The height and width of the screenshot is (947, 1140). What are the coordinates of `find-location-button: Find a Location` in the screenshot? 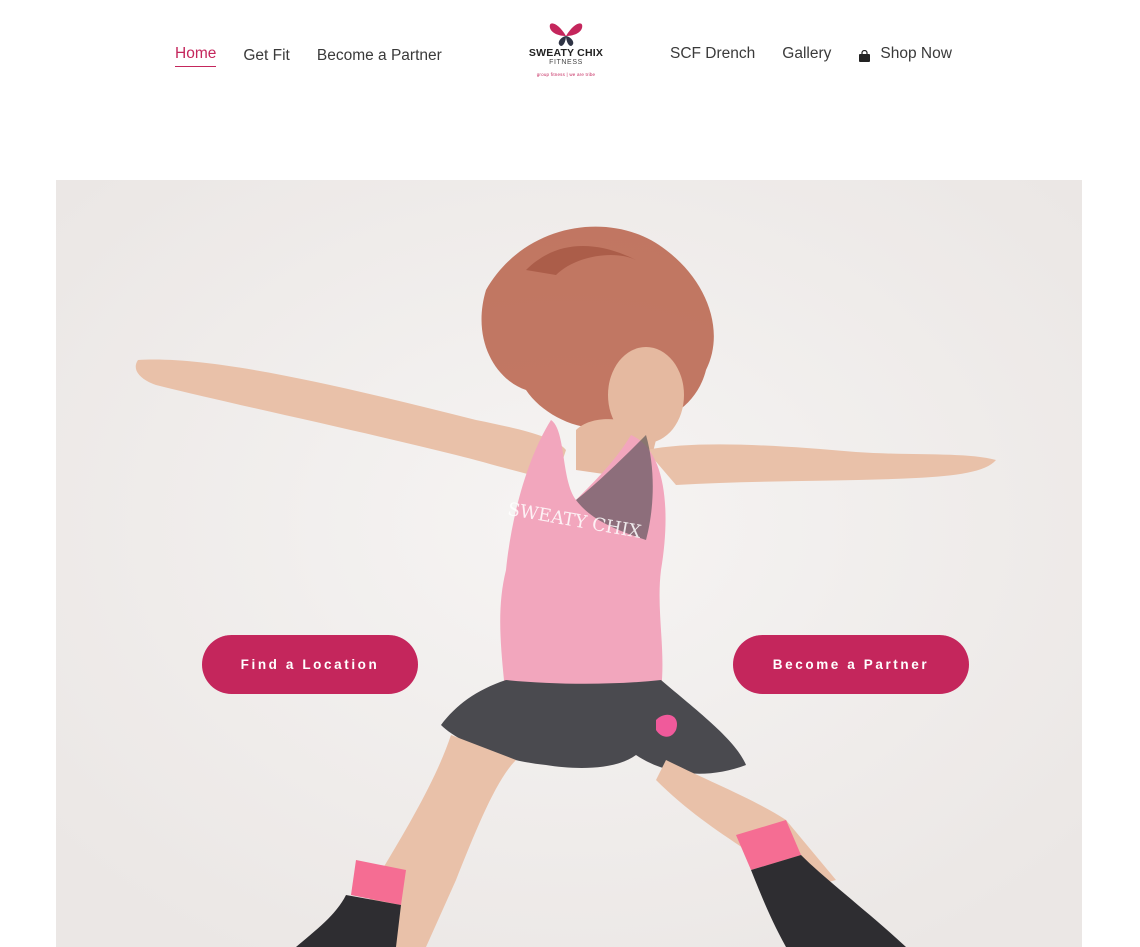 It's located at (310, 664).